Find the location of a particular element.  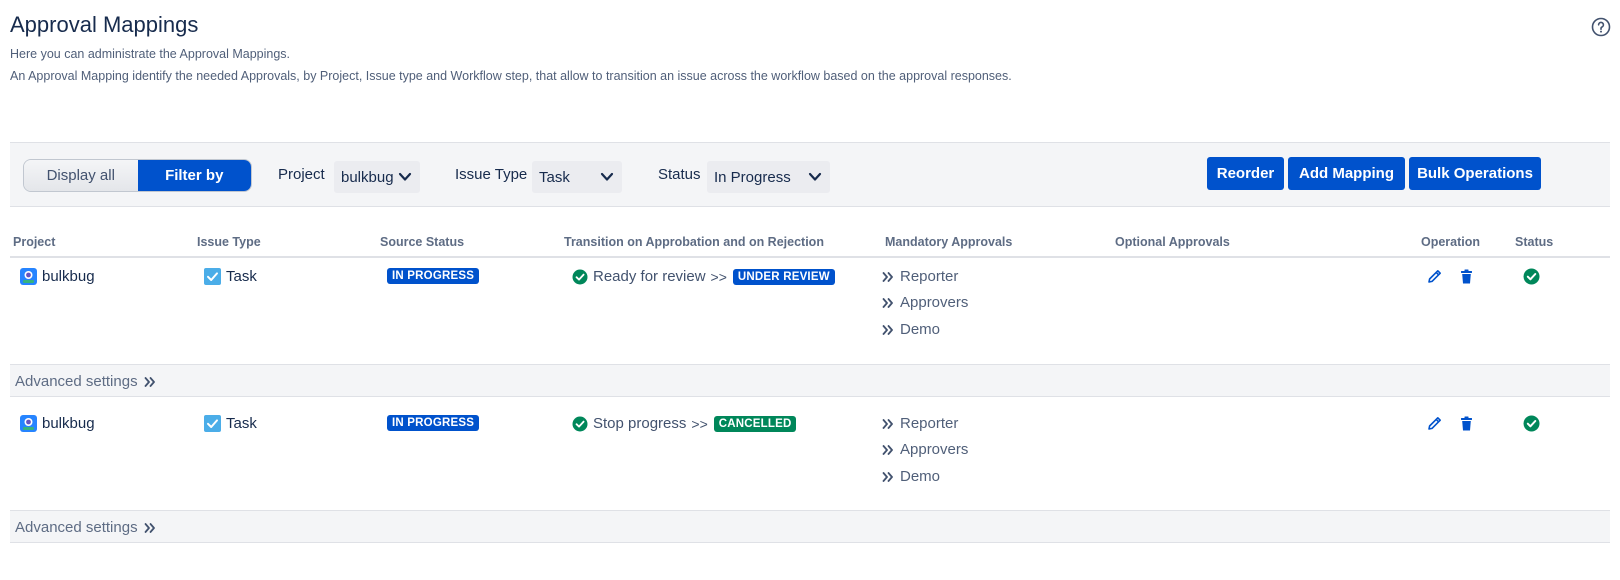

status-filter-value: In Progress is located at coordinates (752, 177).